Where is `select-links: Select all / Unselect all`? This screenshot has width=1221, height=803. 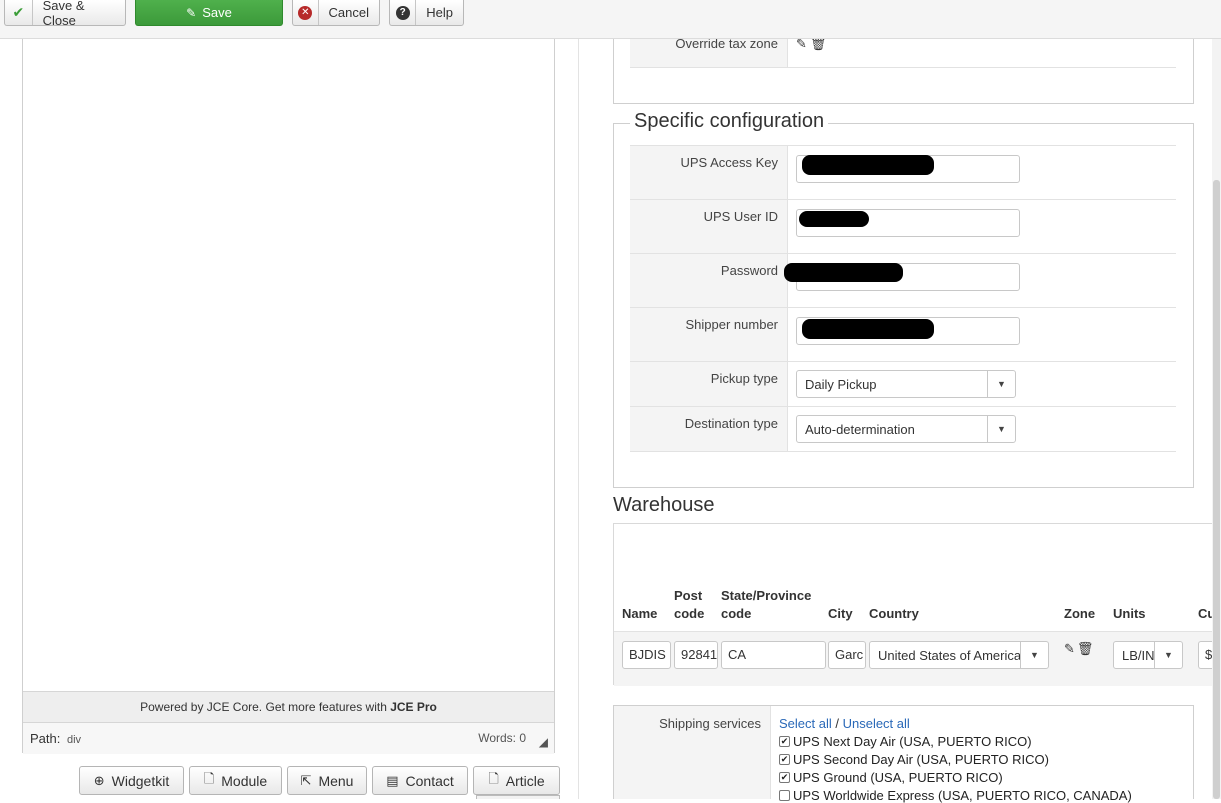 select-links: Select all / Unselect all is located at coordinates (844, 723).